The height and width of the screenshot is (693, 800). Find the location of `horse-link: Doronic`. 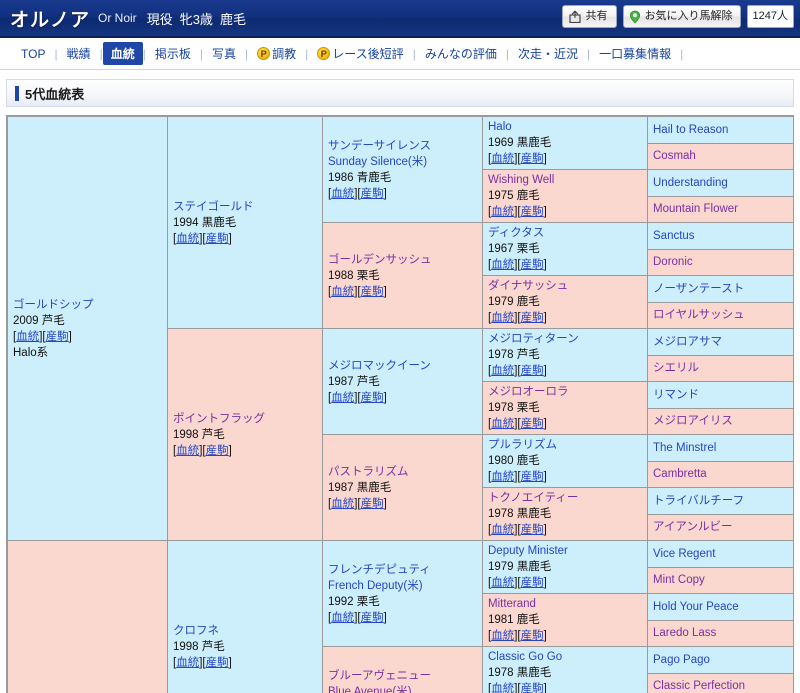

horse-link: Doronic is located at coordinates (720, 262).